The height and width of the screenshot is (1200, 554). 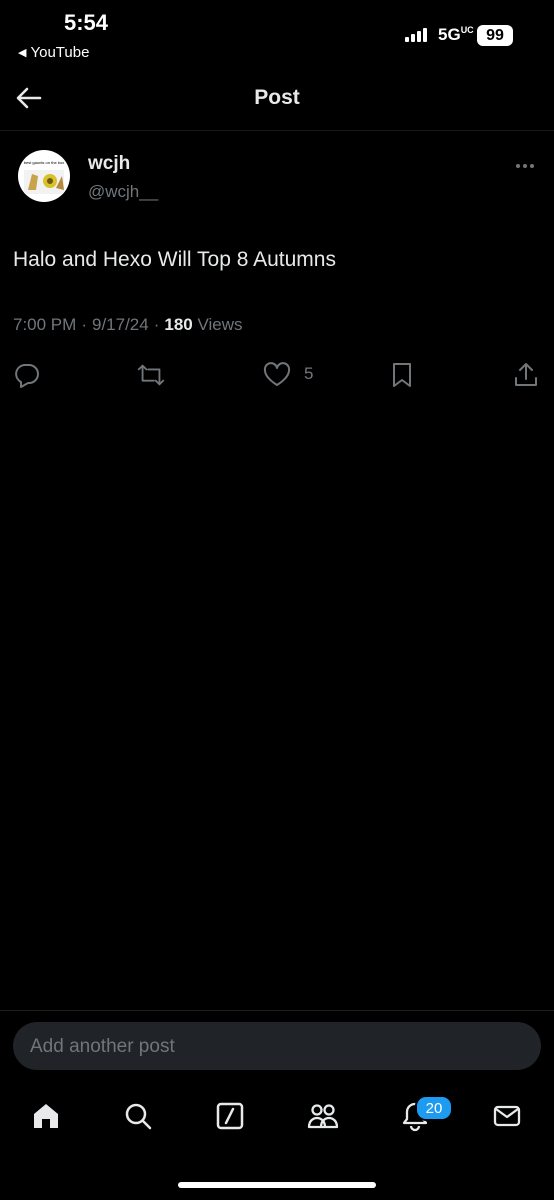 What do you see at coordinates (277, 97) in the screenshot?
I see `page-title: Post` at bounding box center [277, 97].